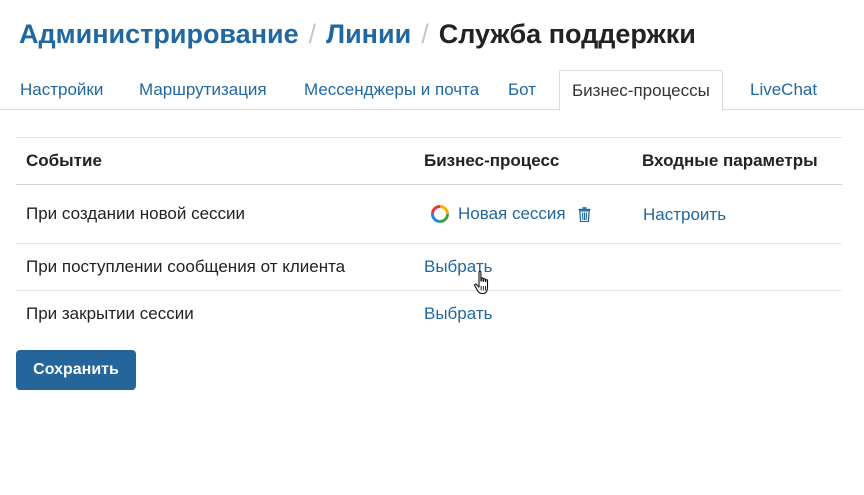 This screenshot has width=864, height=495. Describe the element at coordinates (76, 370) in the screenshot. I see `save-button: Сохранить` at that location.